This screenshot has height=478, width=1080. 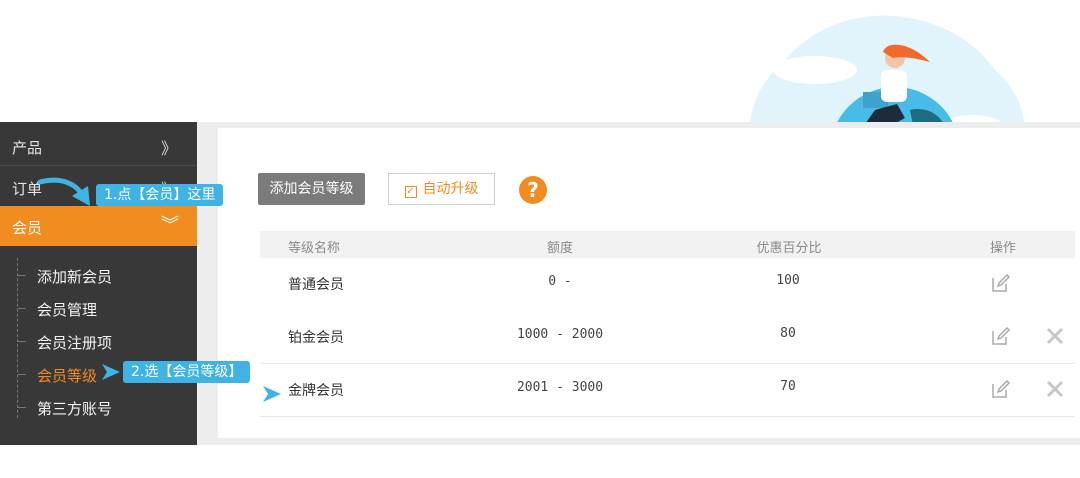 What do you see at coordinates (74, 408) in the screenshot?
I see `submenu-item-third-party-accounts: 第三方账号` at bounding box center [74, 408].